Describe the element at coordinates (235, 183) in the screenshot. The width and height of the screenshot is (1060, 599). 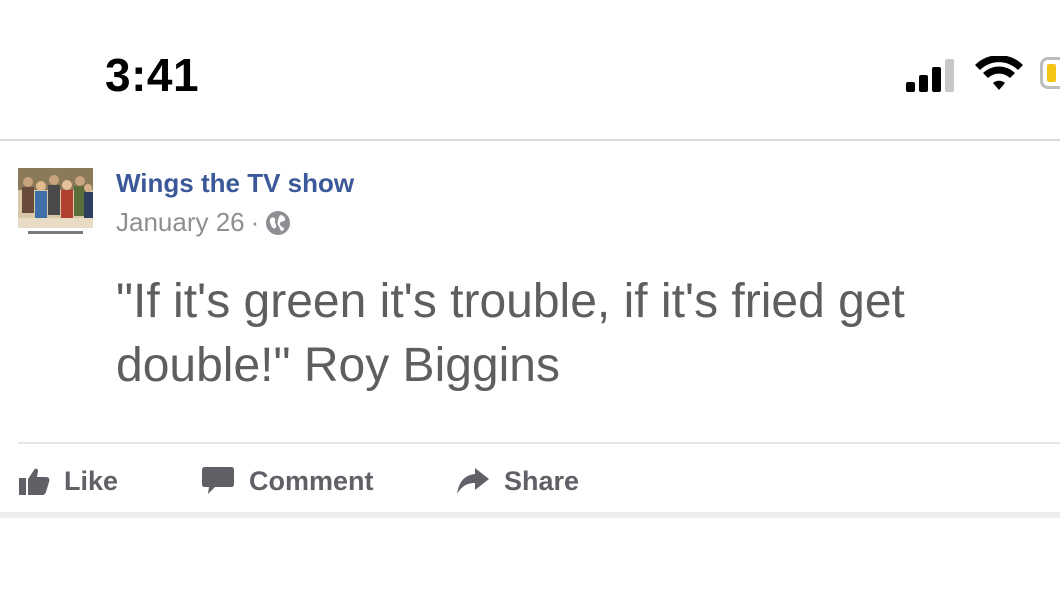
I see `page-name-link: Wings the TV show` at that location.